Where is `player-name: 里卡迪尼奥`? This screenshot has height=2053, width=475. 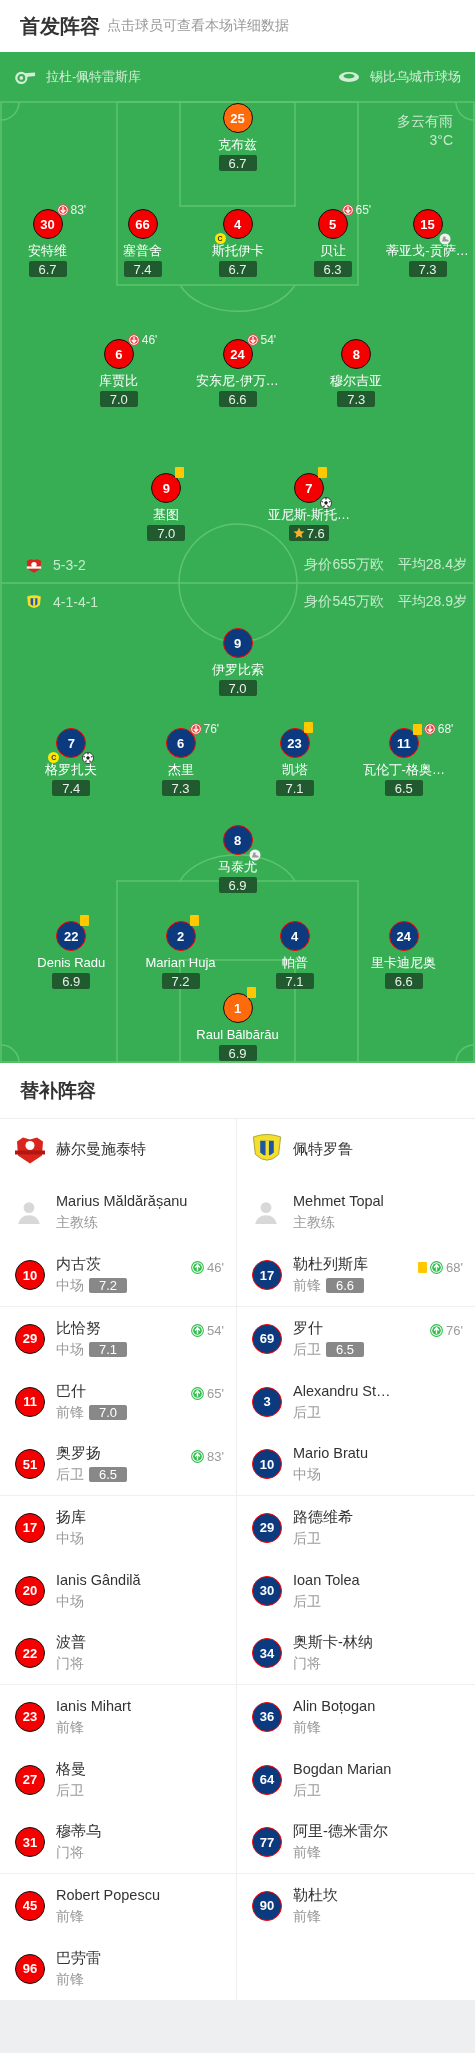 player-name: 里卡迪尼奥 is located at coordinates (404, 963).